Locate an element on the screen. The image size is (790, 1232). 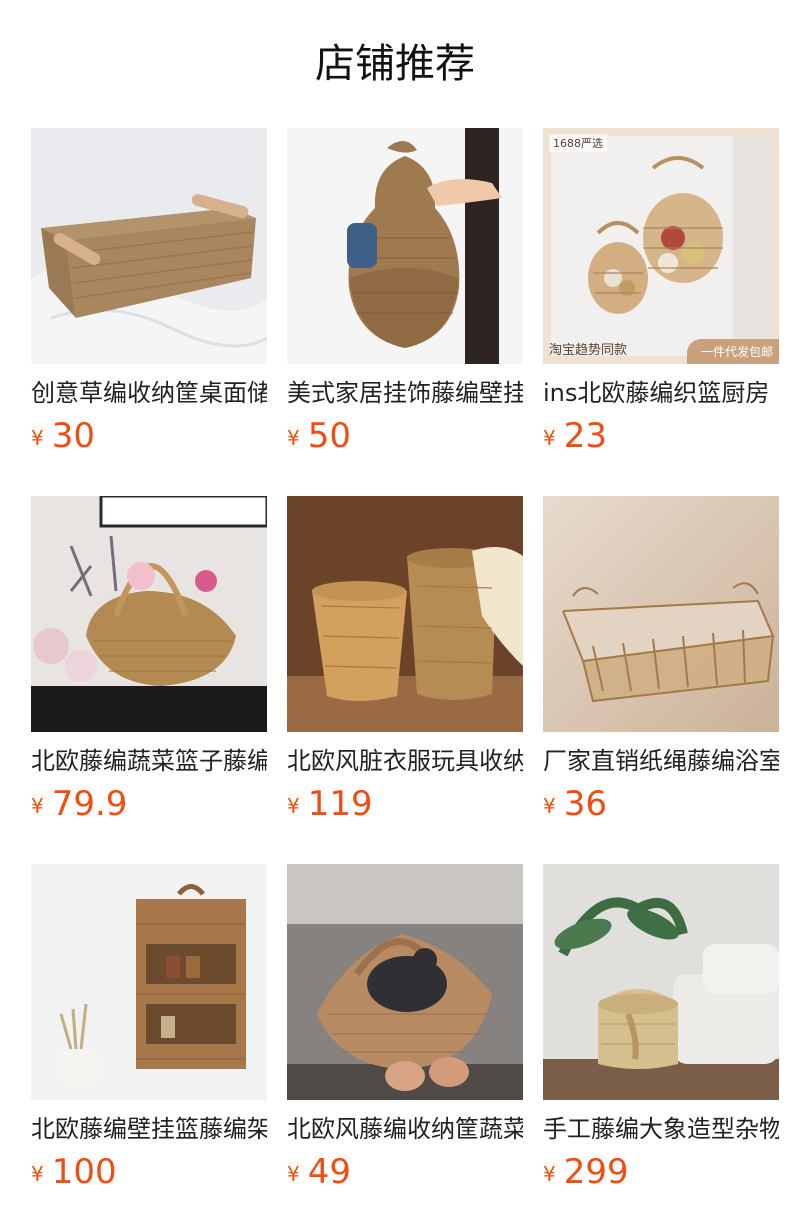
product-name: 北欧风藤编收纳筐蔬菜 is located at coordinates (405, 1129).